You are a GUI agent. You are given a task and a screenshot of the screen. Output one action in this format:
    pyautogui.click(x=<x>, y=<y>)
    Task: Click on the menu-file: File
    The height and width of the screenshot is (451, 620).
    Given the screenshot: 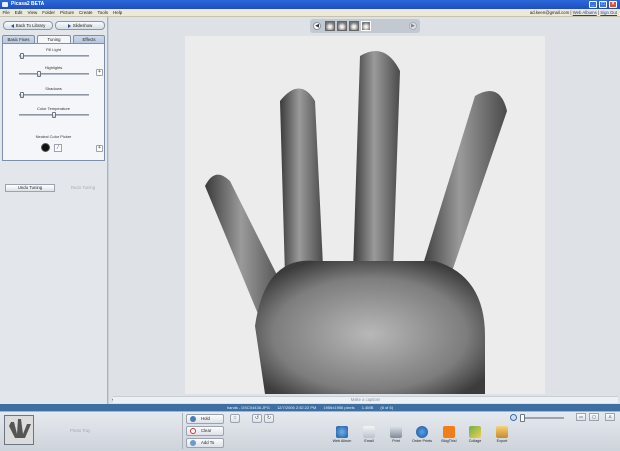 What is the action you would take?
    pyautogui.click(x=6, y=13)
    